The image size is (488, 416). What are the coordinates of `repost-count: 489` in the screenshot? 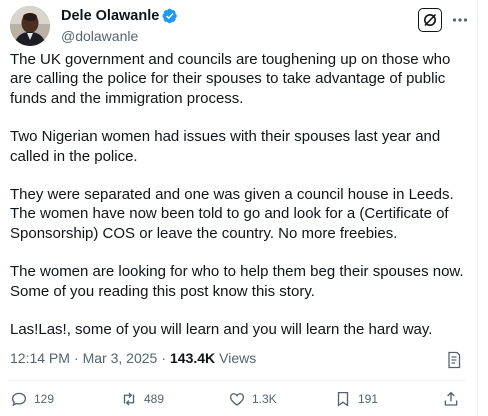 It's located at (154, 399).